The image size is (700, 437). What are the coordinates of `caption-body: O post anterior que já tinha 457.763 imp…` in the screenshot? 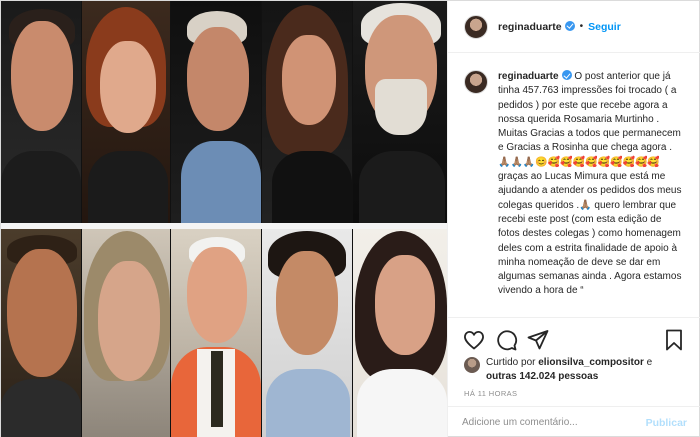 It's located at (590, 184).